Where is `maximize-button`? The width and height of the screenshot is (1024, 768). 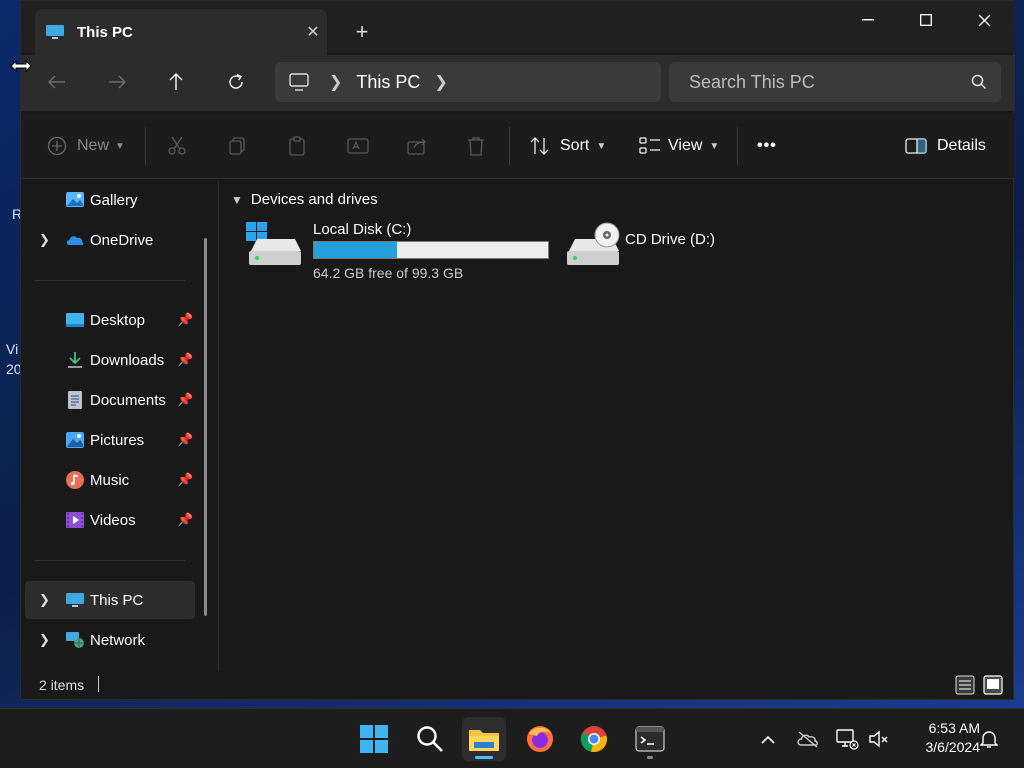 maximize-button is located at coordinates (926, 20).